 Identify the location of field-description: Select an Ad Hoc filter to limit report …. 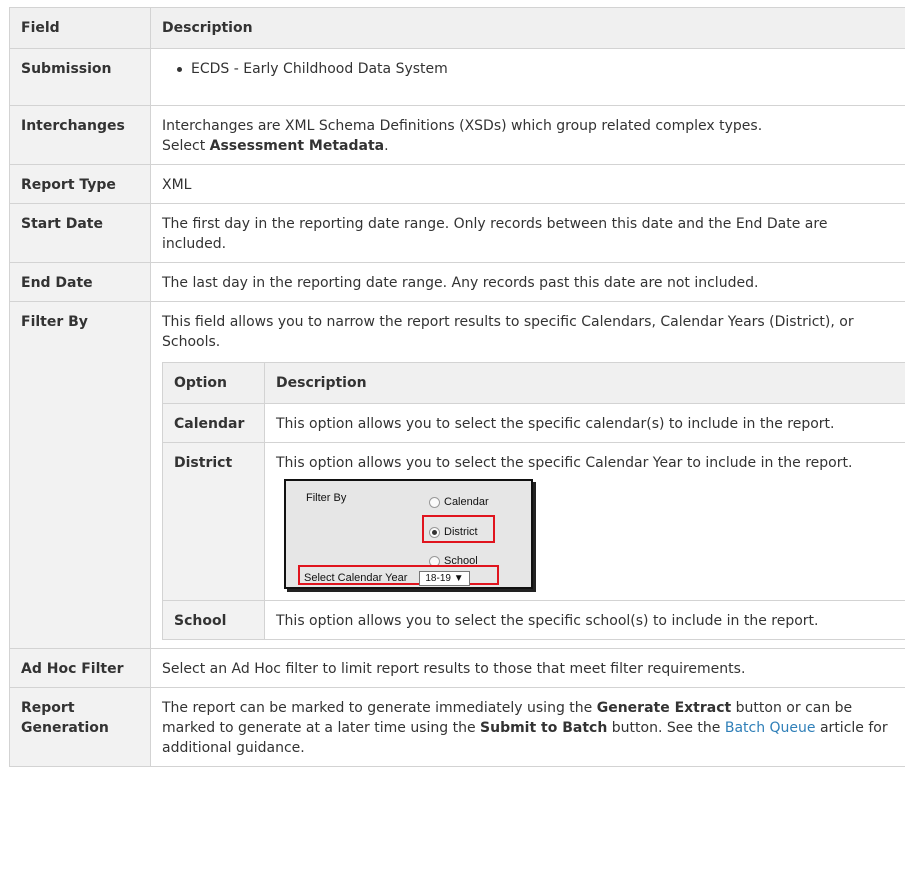
(527, 668).